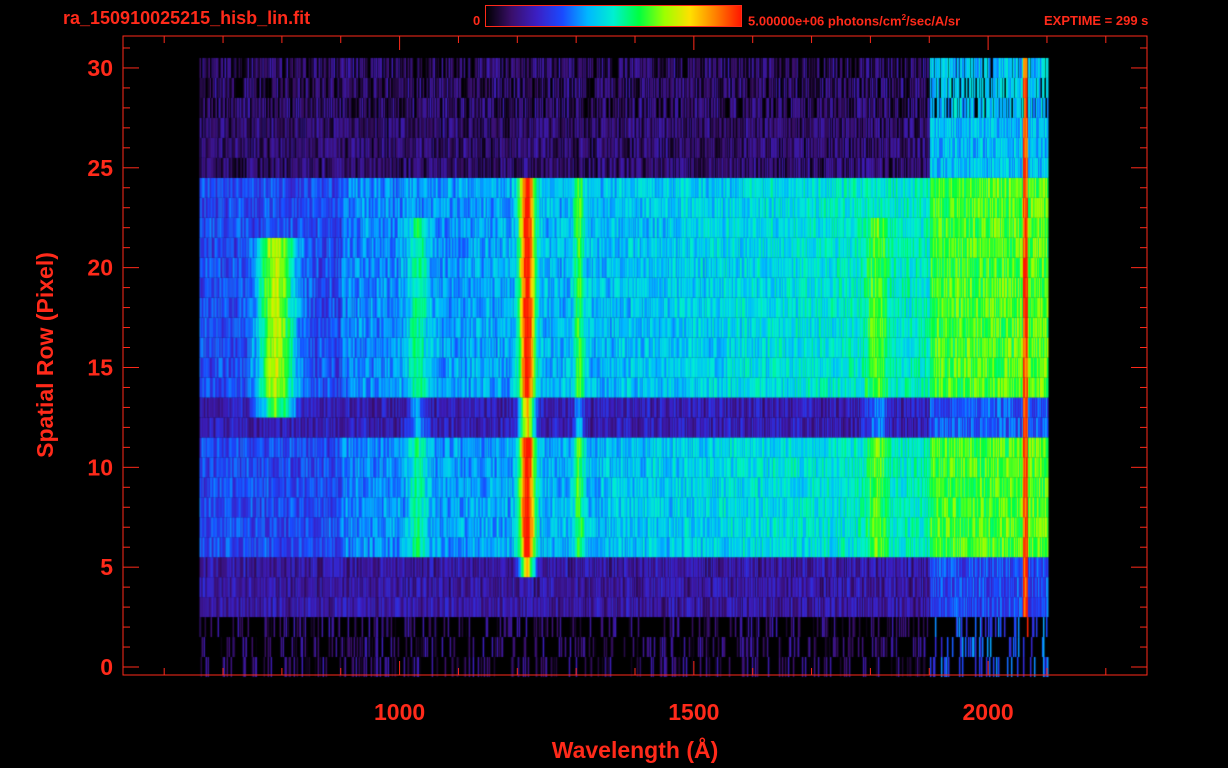 The height and width of the screenshot is (768, 1228). I want to click on y-tick-label: 30, so click(100, 68).